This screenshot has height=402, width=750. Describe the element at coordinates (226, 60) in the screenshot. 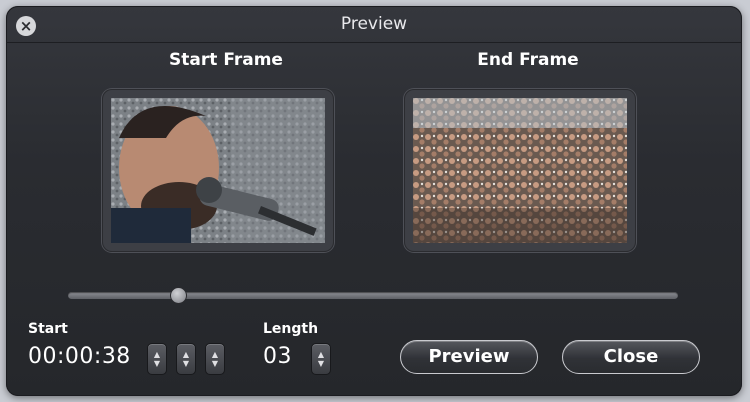

I see `start-frame-label: Start Frame` at that location.